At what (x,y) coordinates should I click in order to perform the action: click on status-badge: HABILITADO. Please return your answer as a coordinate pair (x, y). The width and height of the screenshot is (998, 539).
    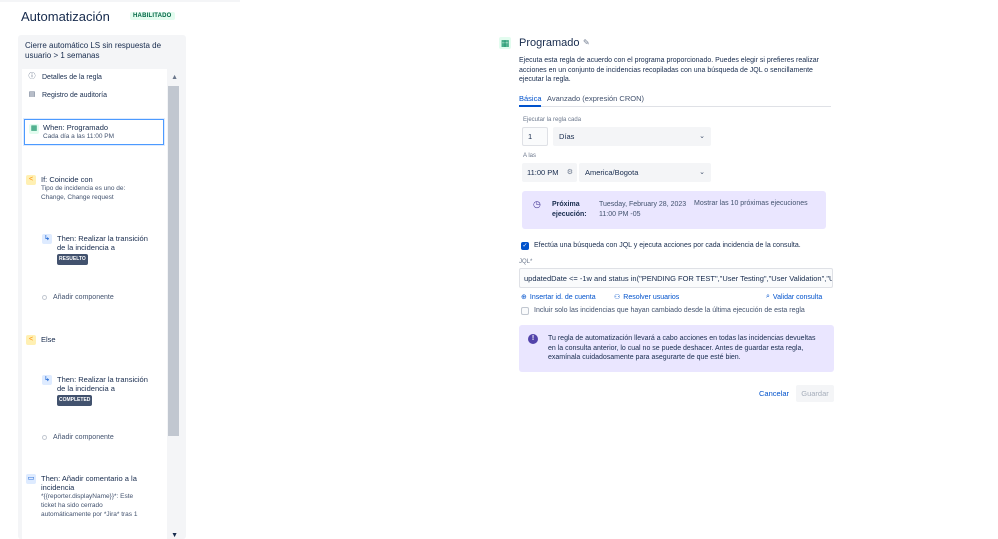
    Looking at the image, I should click on (152, 16).